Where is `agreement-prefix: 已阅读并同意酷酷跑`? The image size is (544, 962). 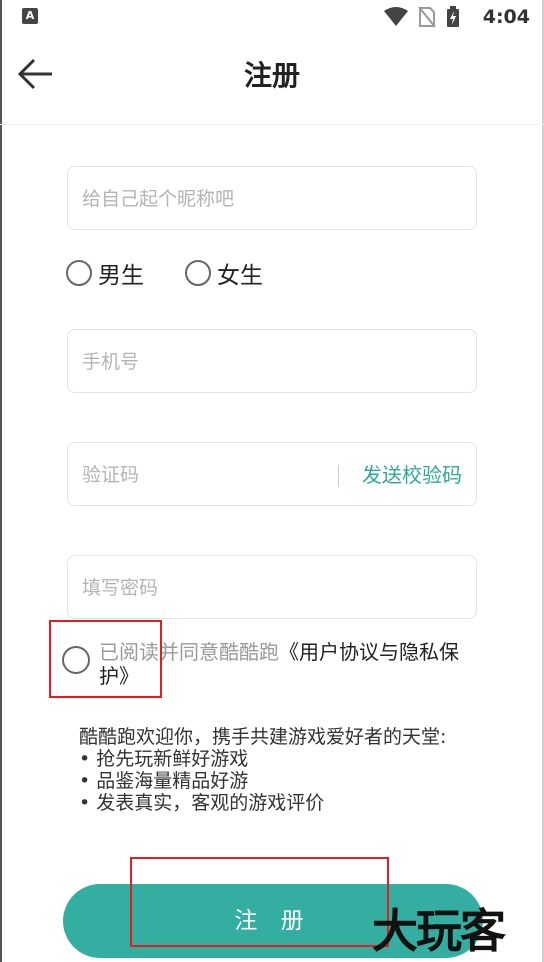
agreement-prefix: 已阅读并同意酷酷跑 is located at coordinates (189, 652).